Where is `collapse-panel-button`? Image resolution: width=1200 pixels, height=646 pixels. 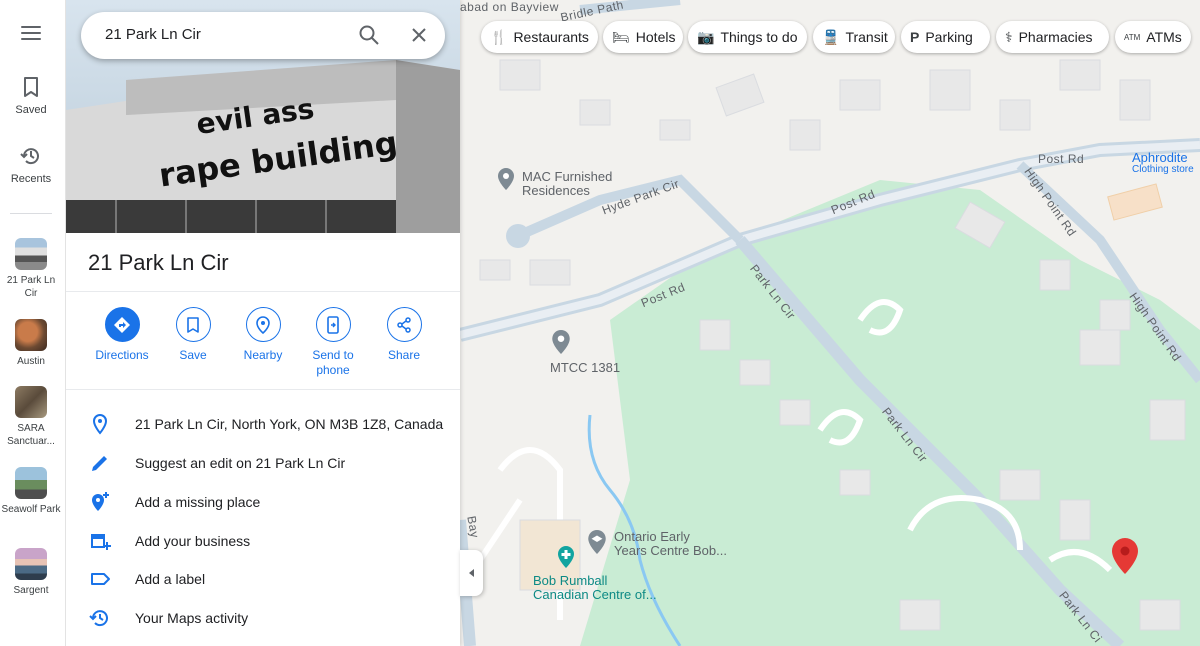
collapse-panel-button is located at coordinates (471, 573).